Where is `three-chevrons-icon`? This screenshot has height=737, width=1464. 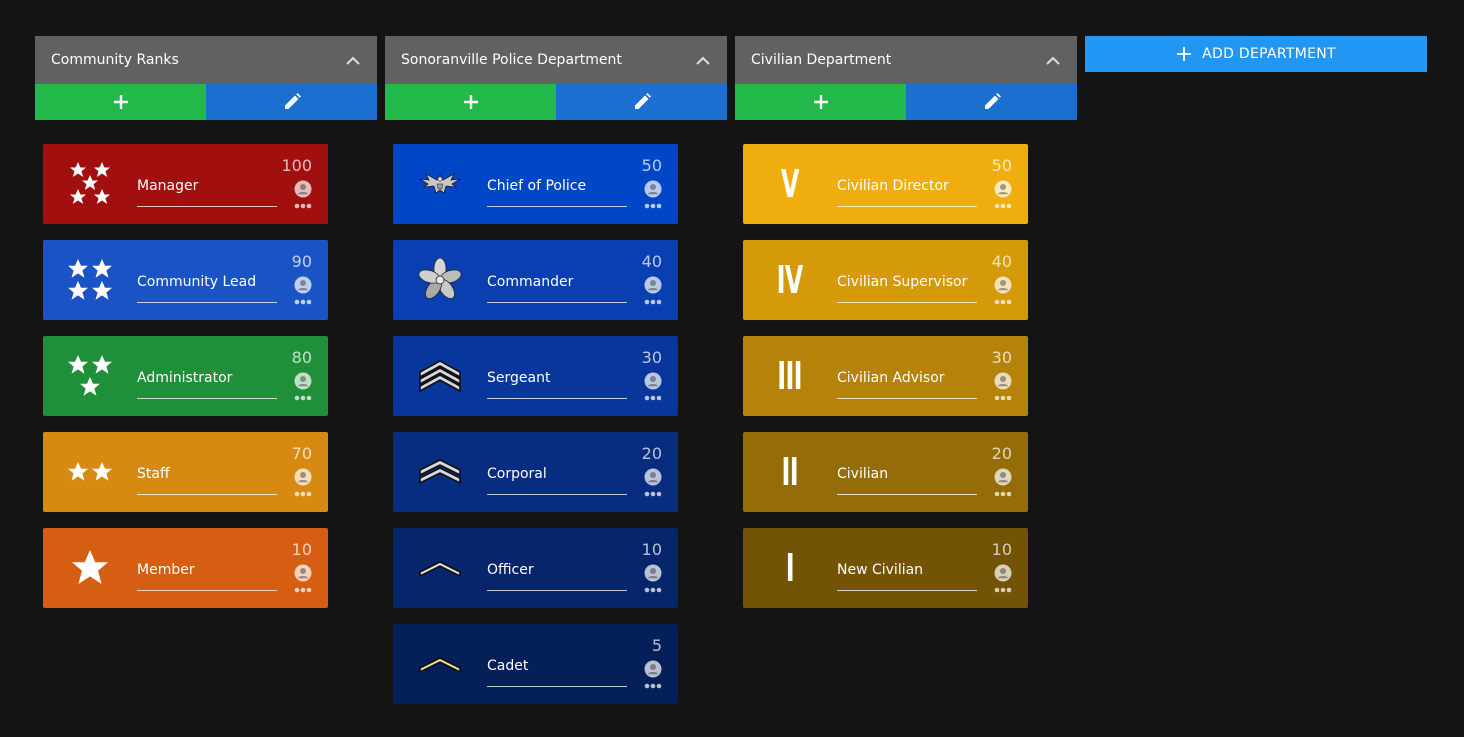 three-chevrons-icon is located at coordinates (440, 376).